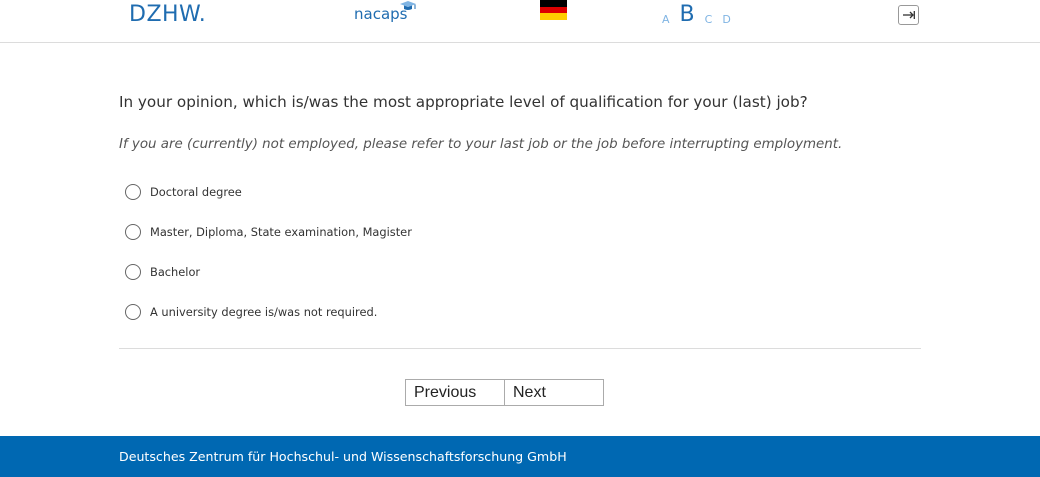  What do you see at coordinates (264, 312) in the screenshot?
I see `option-label: A university degree is/was not required.` at bounding box center [264, 312].